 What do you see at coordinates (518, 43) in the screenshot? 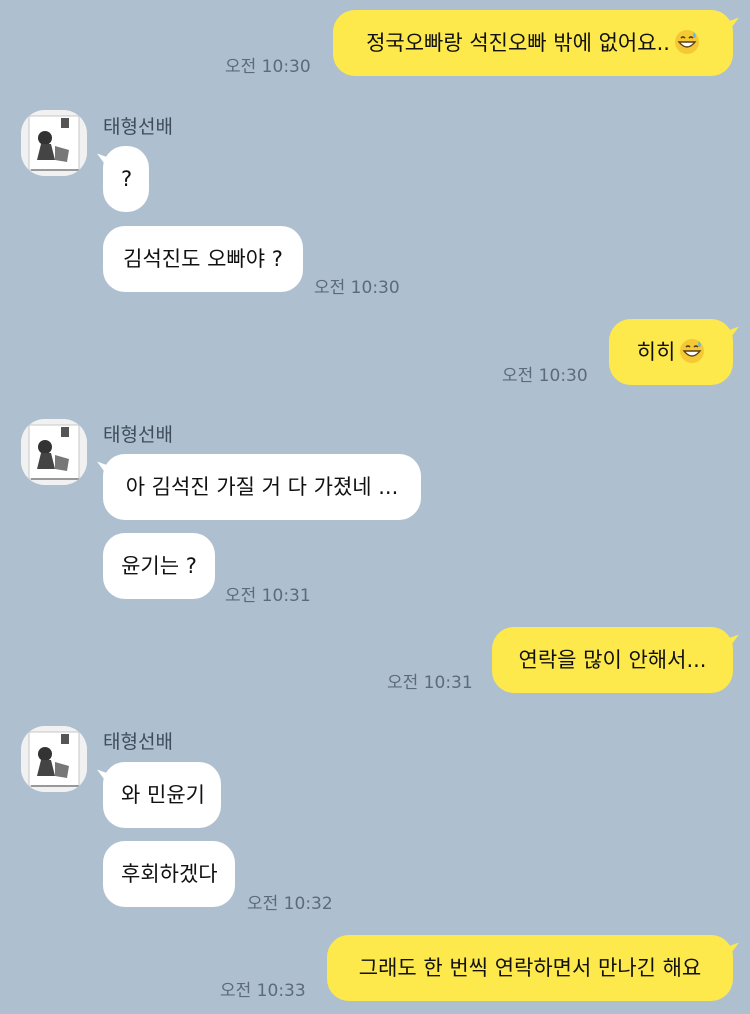
I see `message-text: 정국오빠랑 석진오빠 밖에 없어요..` at bounding box center [518, 43].